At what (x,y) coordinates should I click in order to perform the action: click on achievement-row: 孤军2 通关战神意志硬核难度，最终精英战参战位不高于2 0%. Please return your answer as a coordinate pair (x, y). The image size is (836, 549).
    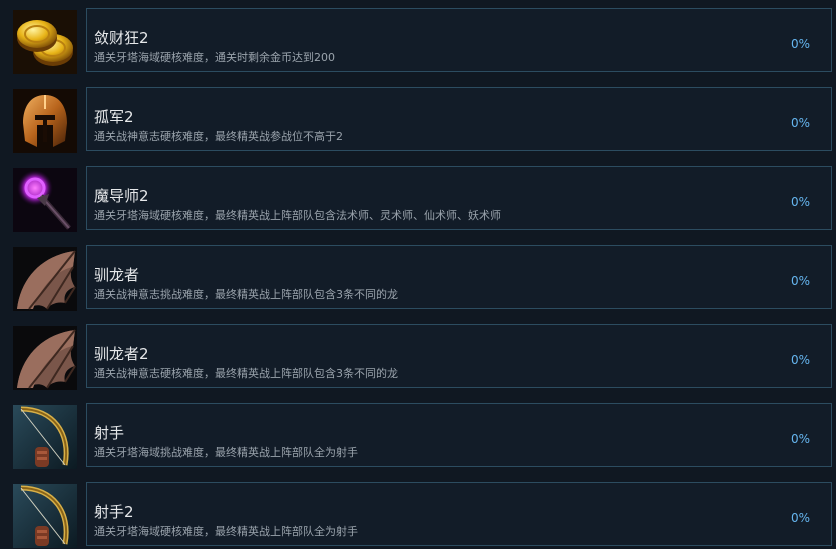
    Looking at the image, I should click on (418, 120).